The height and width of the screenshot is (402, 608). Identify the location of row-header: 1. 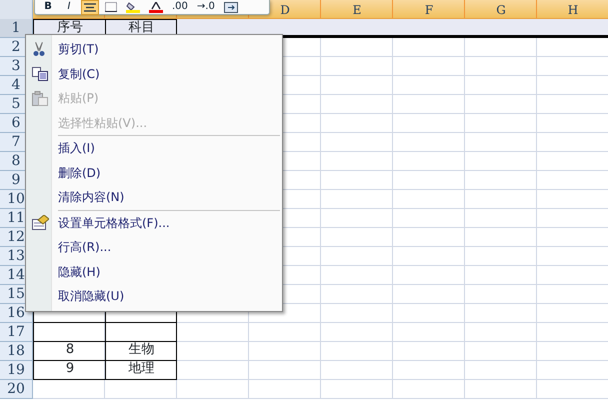
(16, 28).